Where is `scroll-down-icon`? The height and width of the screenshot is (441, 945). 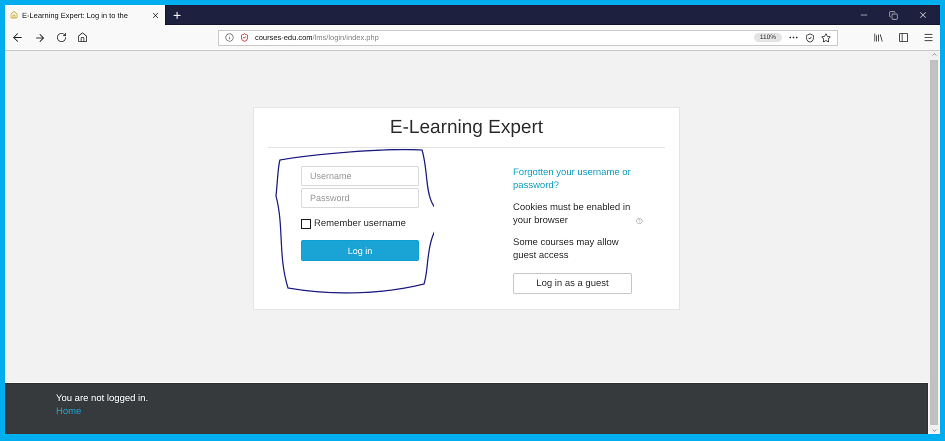
scroll-down-icon is located at coordinates (934, 430).